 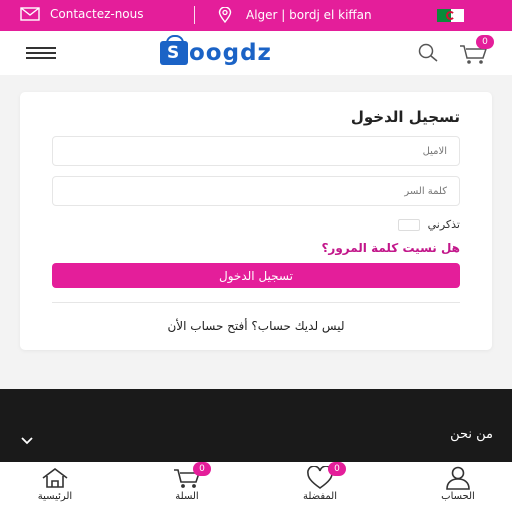 What do you see at coordinates (471, 434) in the screenshot?
I see `about-us-heading: من نحن` at bounding box center [471, 434].